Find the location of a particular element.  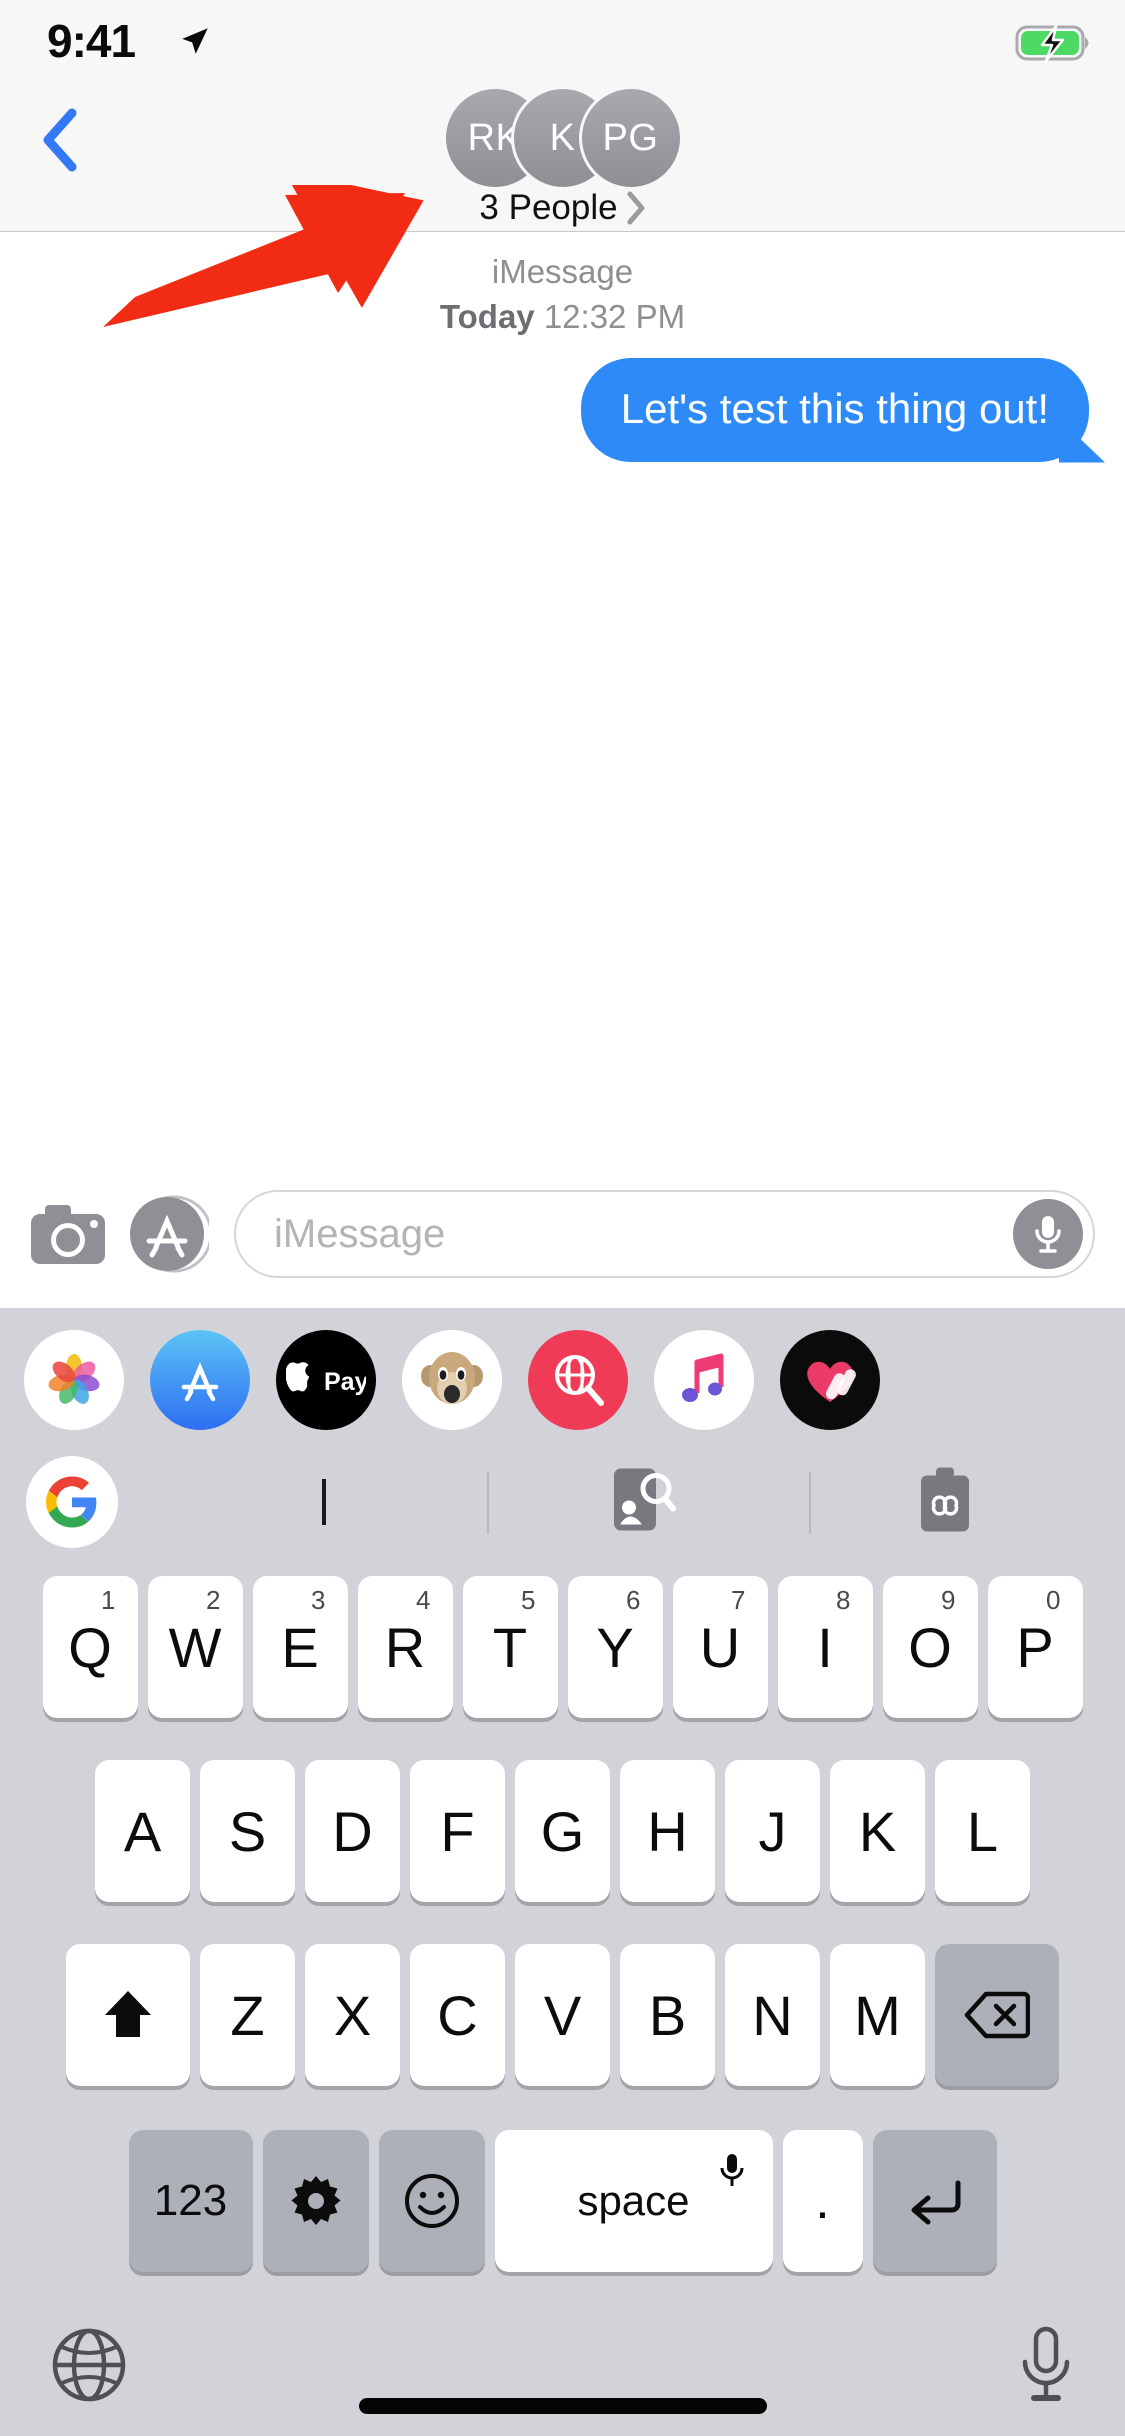

group-details-button: 3 People is located at coordinates (562, 208).